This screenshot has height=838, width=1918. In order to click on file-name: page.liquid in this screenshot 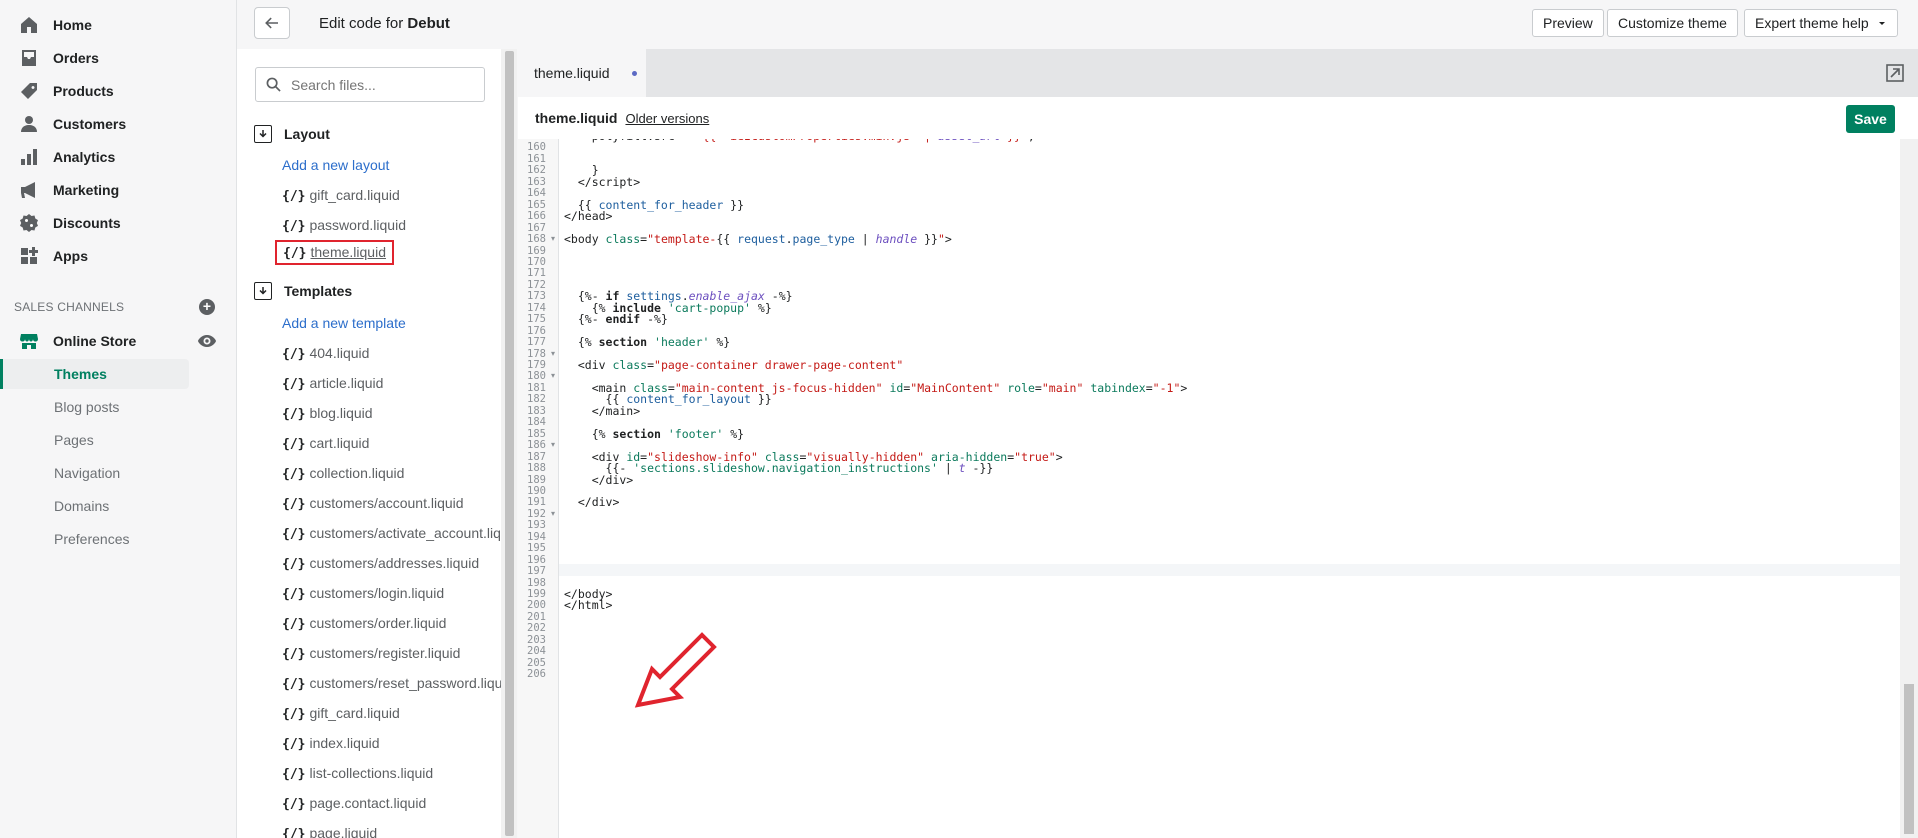, I will do `click(343, 831)`.